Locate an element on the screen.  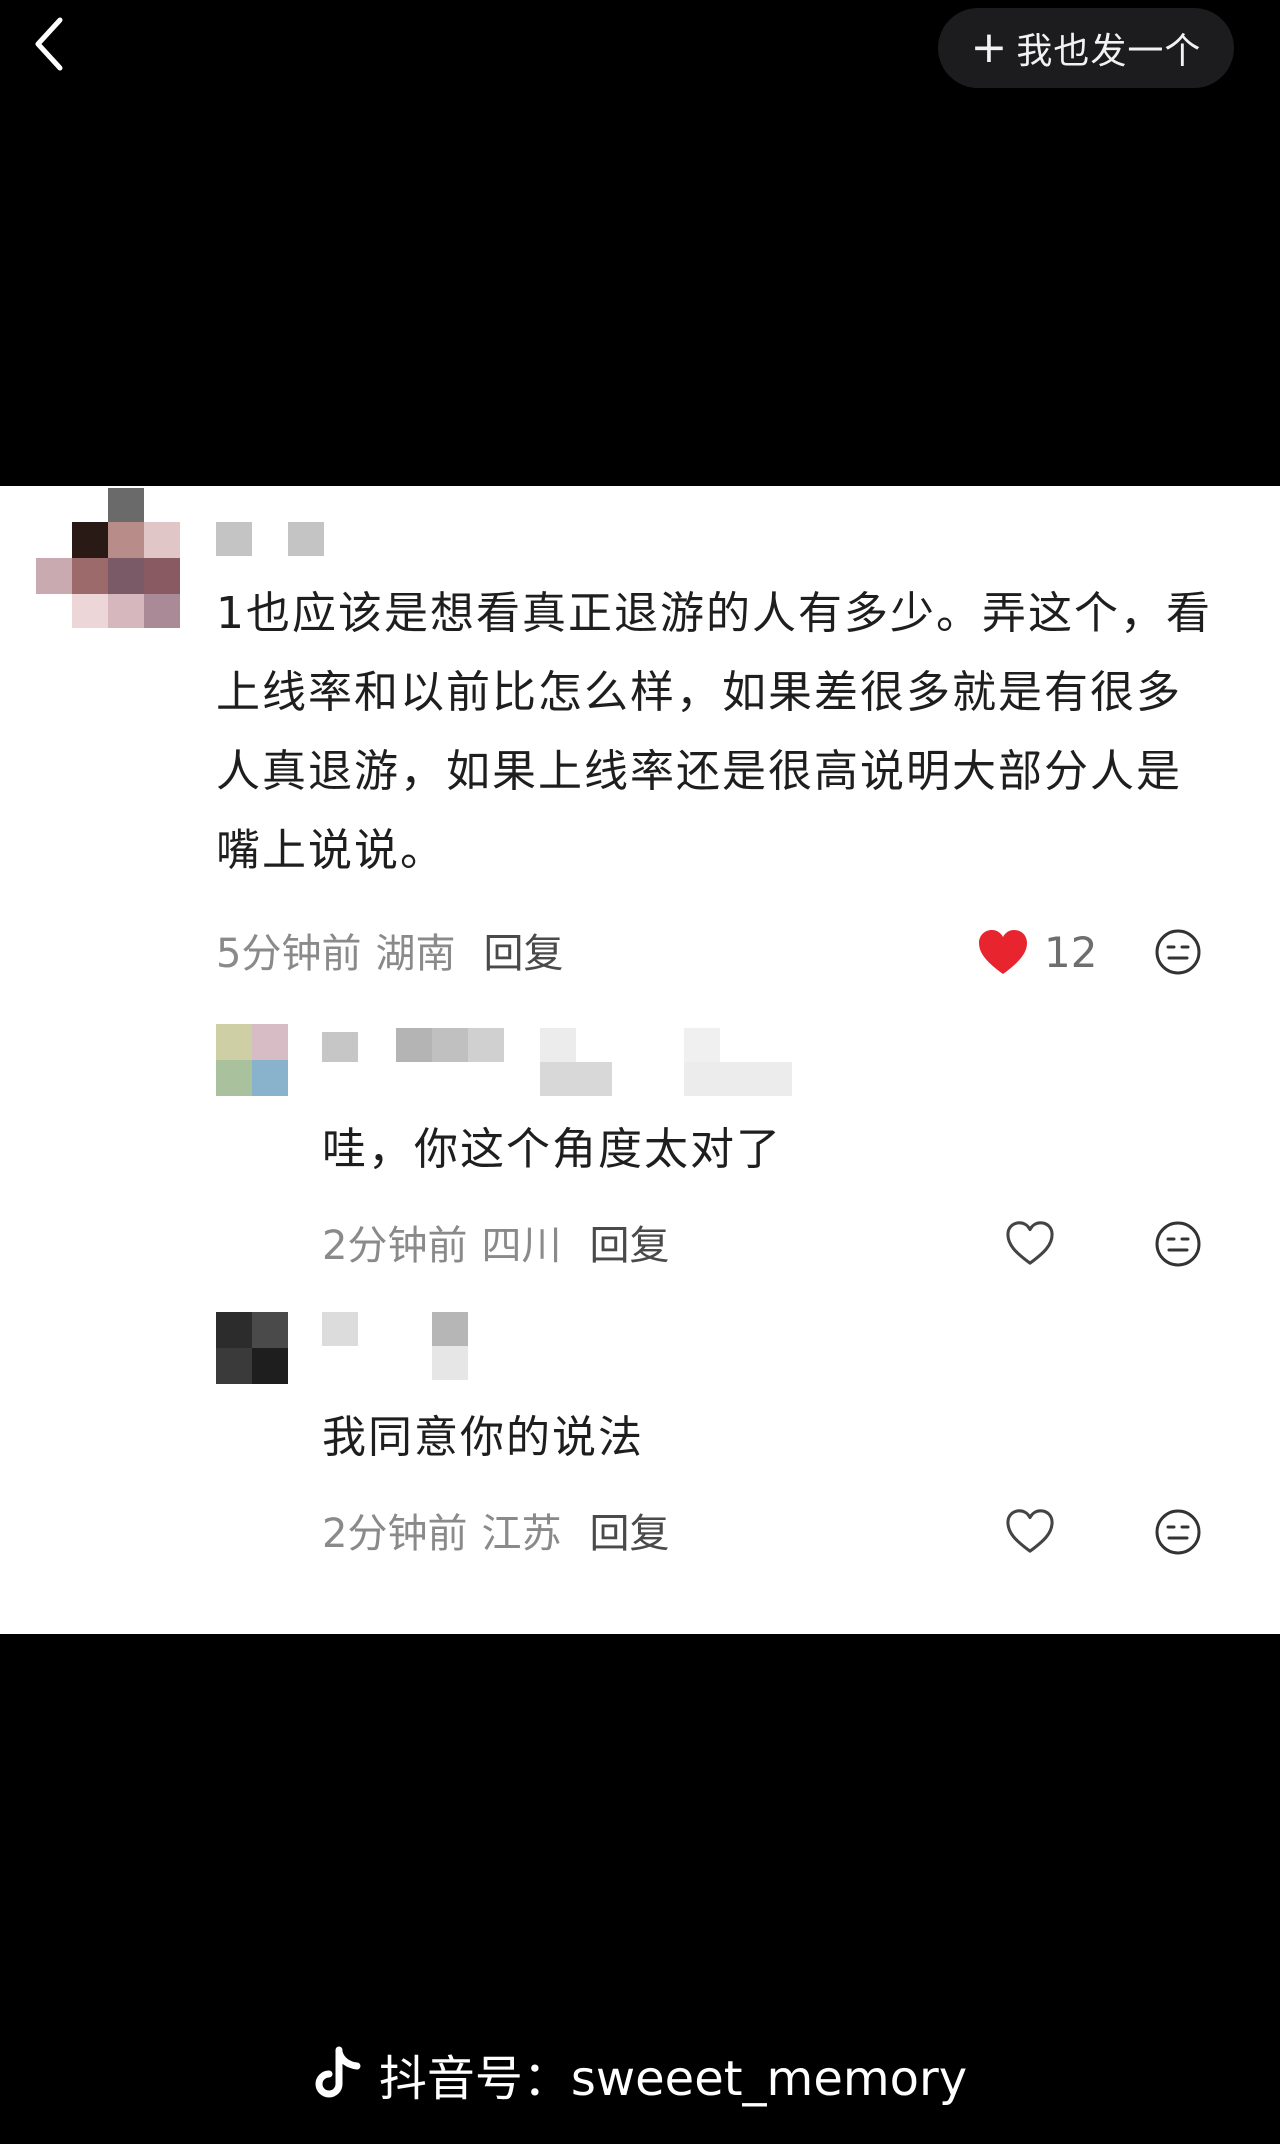
heart-filled-icon is located at coordinates (1003, 952).